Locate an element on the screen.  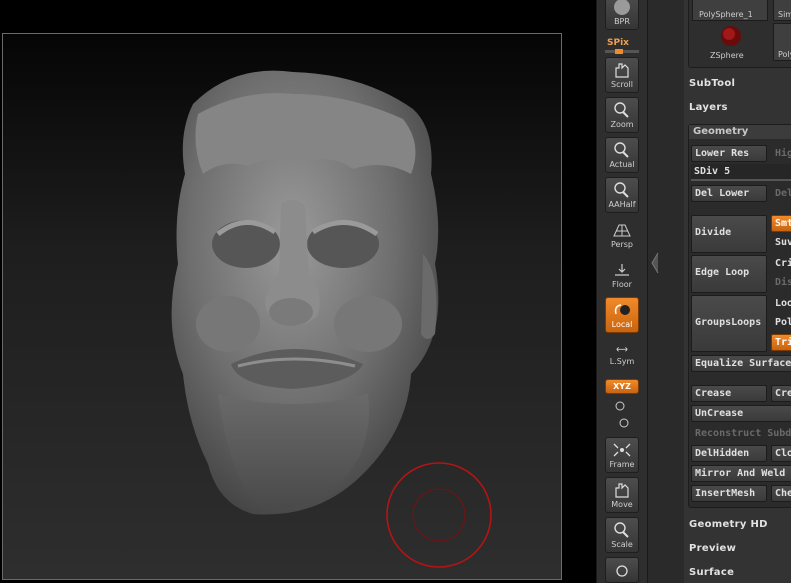
geometry-hd-header: Geometry HD is located at coordinates (728, 524).